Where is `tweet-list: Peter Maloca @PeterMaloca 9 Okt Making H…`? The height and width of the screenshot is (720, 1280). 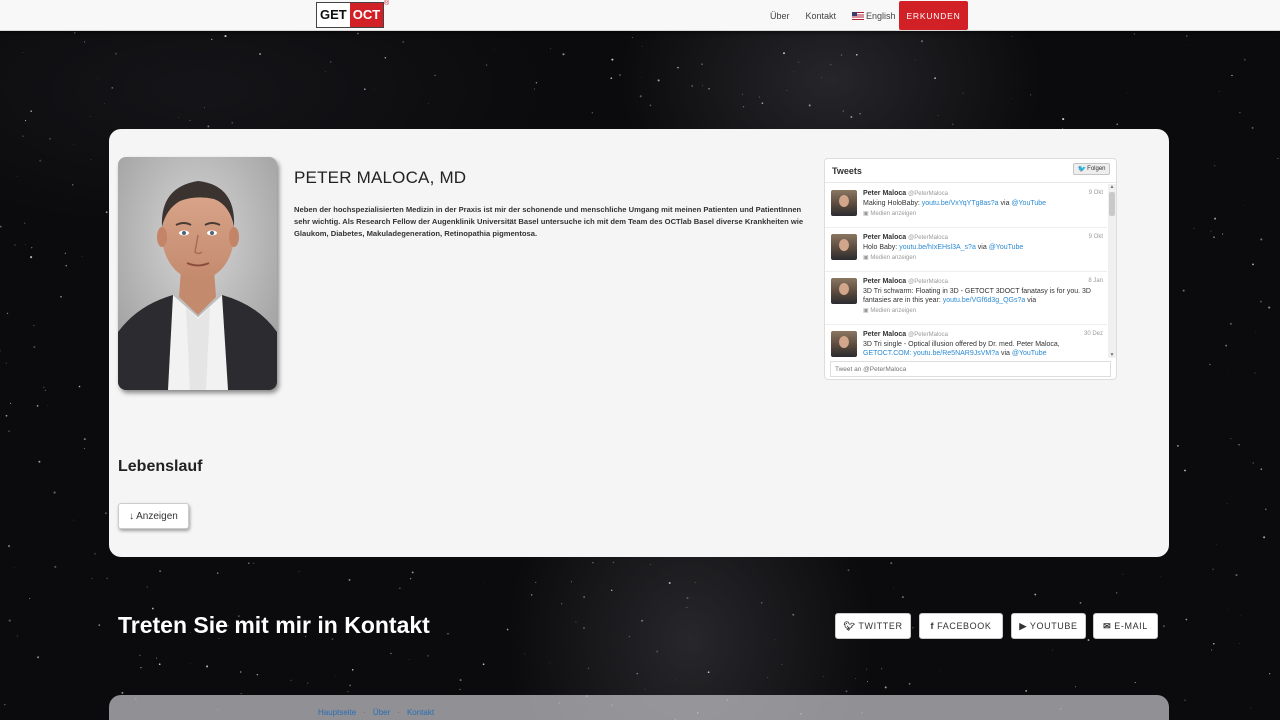 tweet-list: Peter Maloca @PeterMaloca 9 Okt Making H… is located at coordinates (966, 271).